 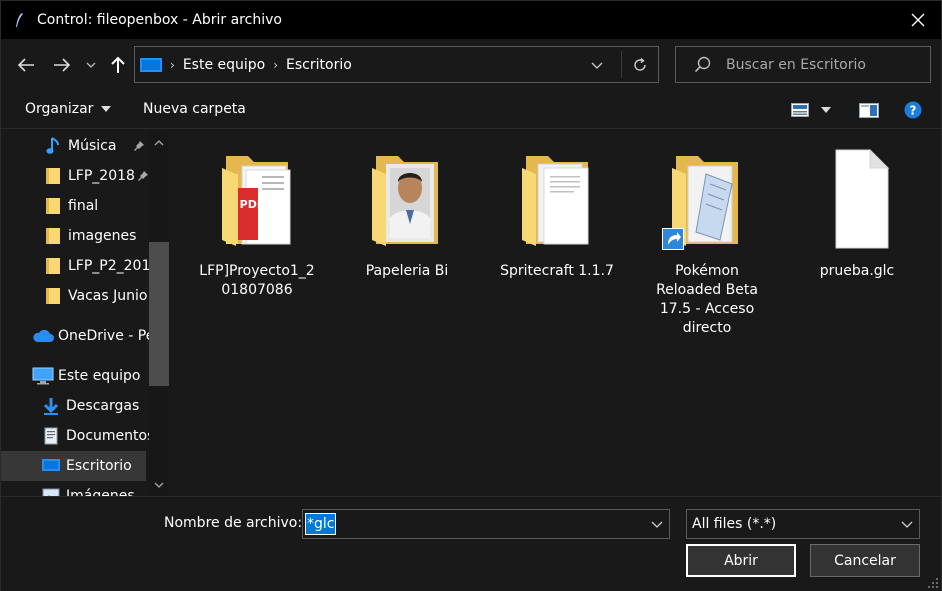 I want to click on sidebar-item-lfp-2018: LFP_2018, so click(x=75, y=176).